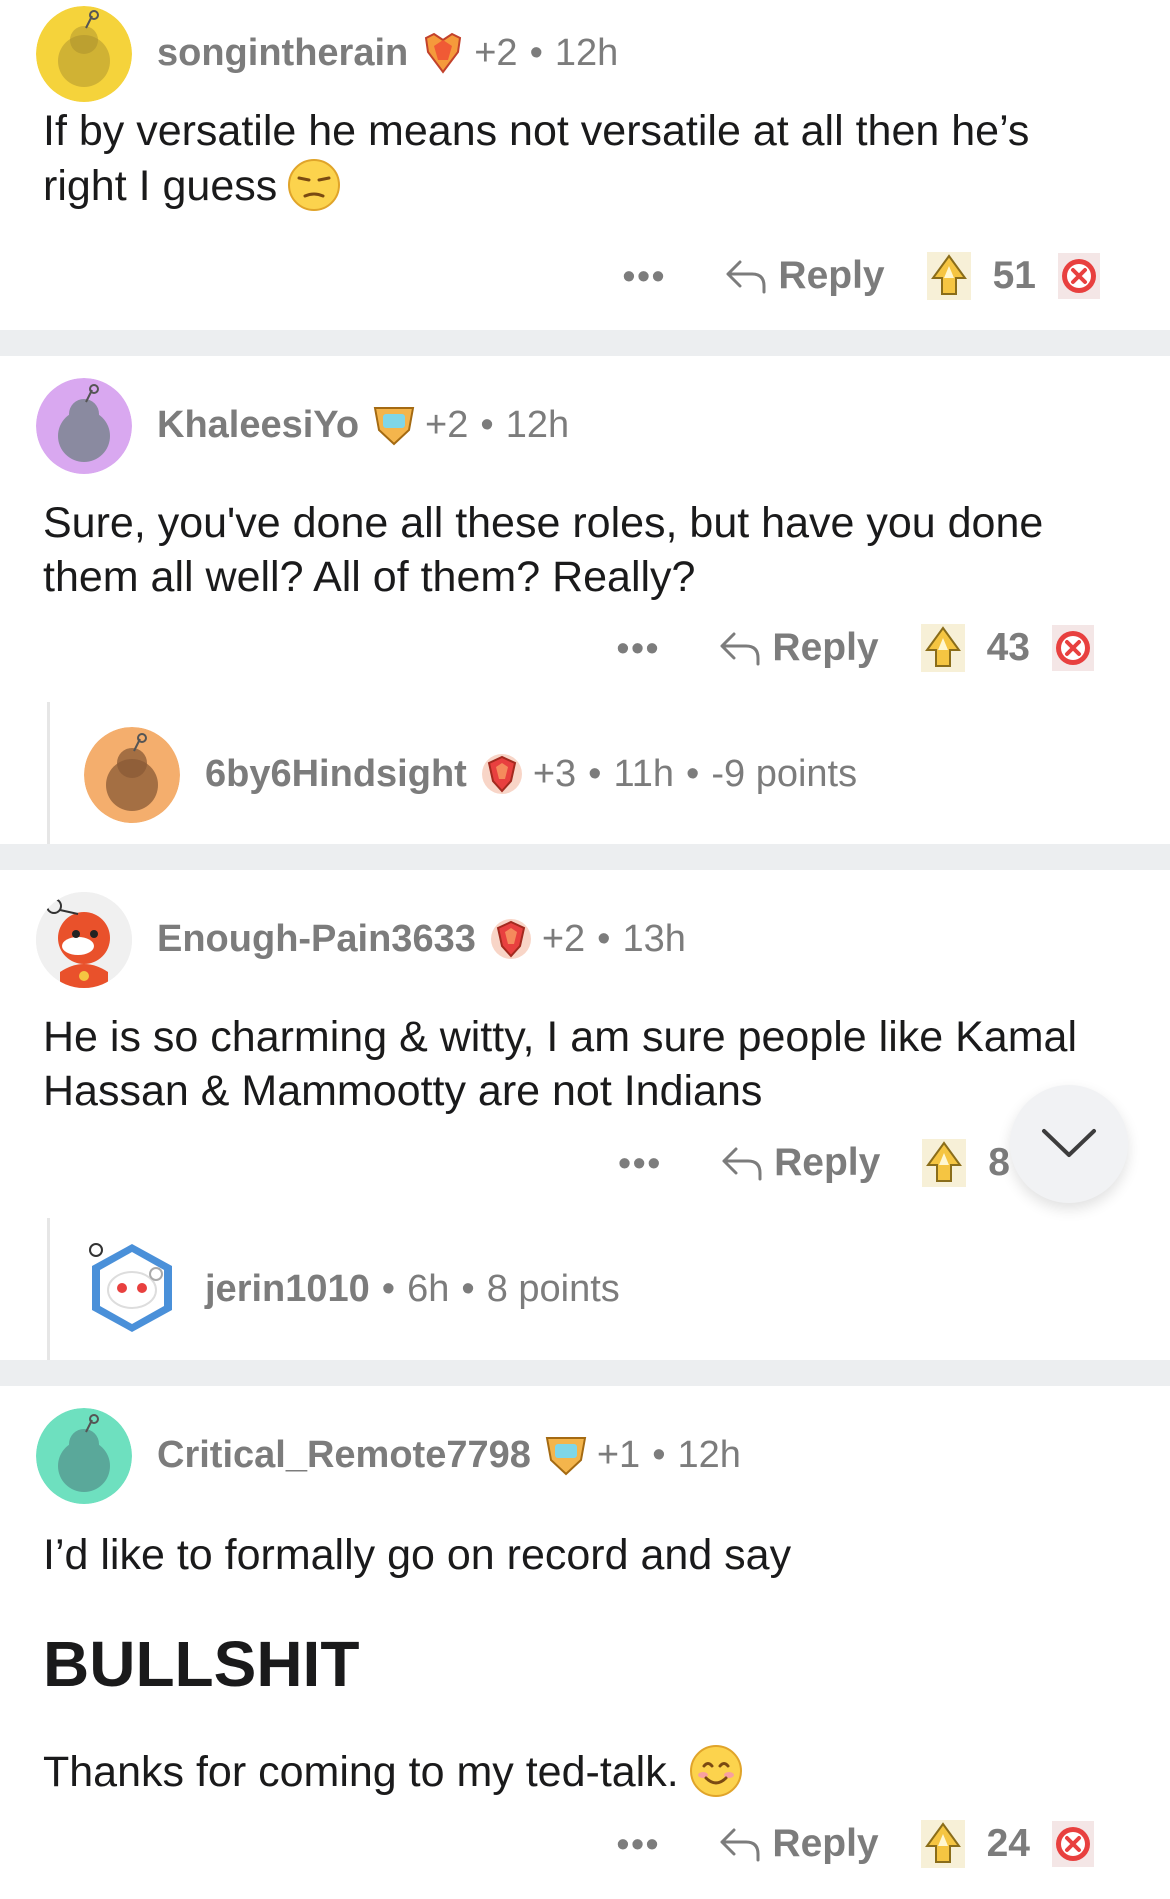 Image resolution: width=1170 pixels, height=1899 pixels. Describe the element at coordinates (1008, 1843) in the screenshot. I see `vote-count: 24` at that location.